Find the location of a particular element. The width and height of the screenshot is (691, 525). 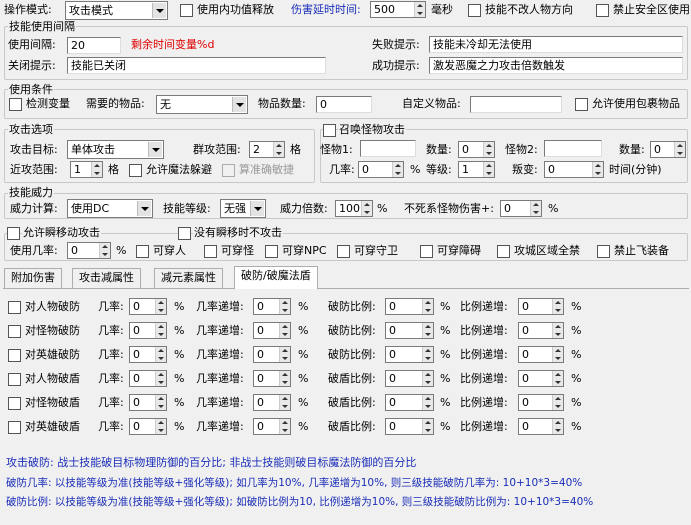

pass-monster-checkbox is located at coordinates (210, 251).